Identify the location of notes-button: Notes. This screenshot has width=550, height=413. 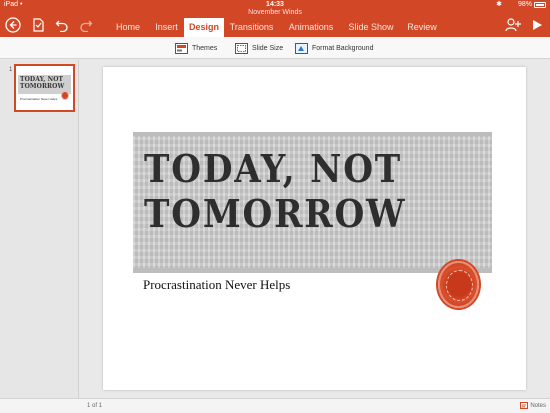
(533, 405).